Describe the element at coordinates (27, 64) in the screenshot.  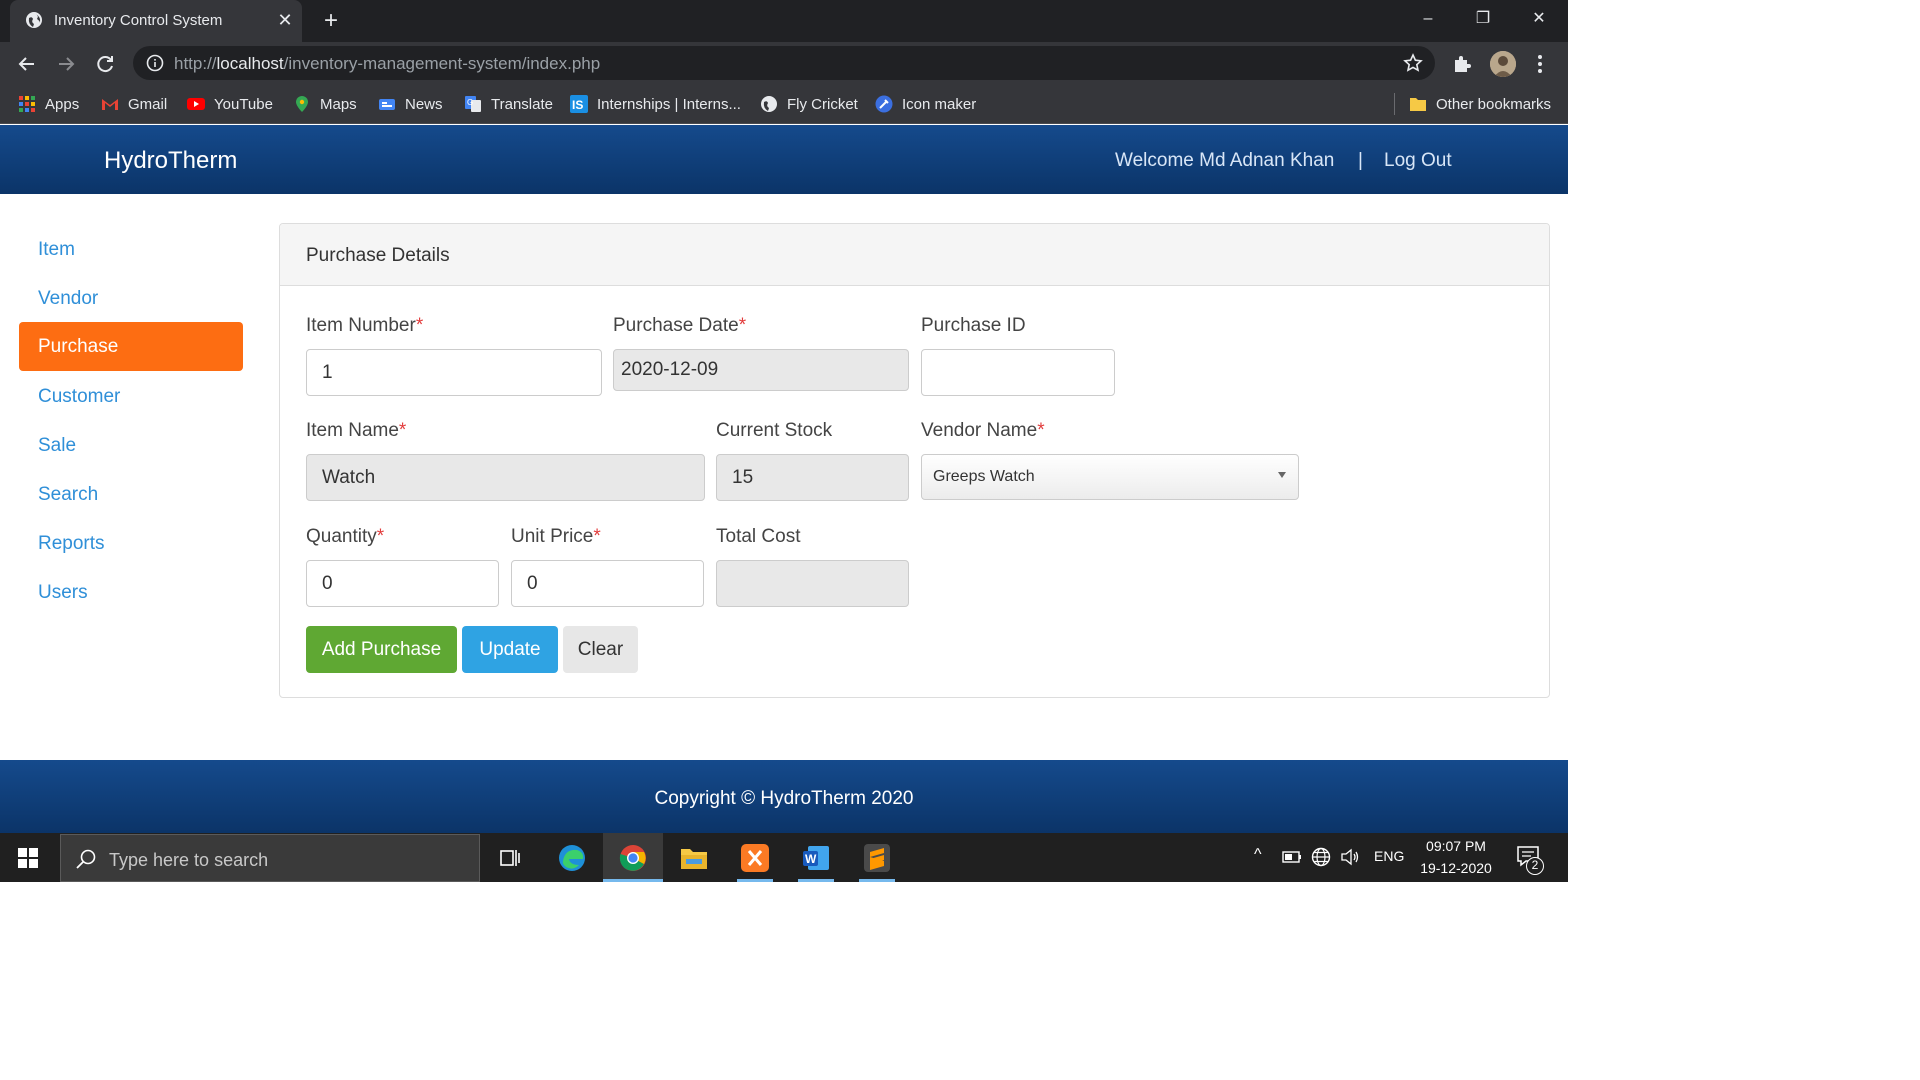
I see `back-arrow-icon` at that location.